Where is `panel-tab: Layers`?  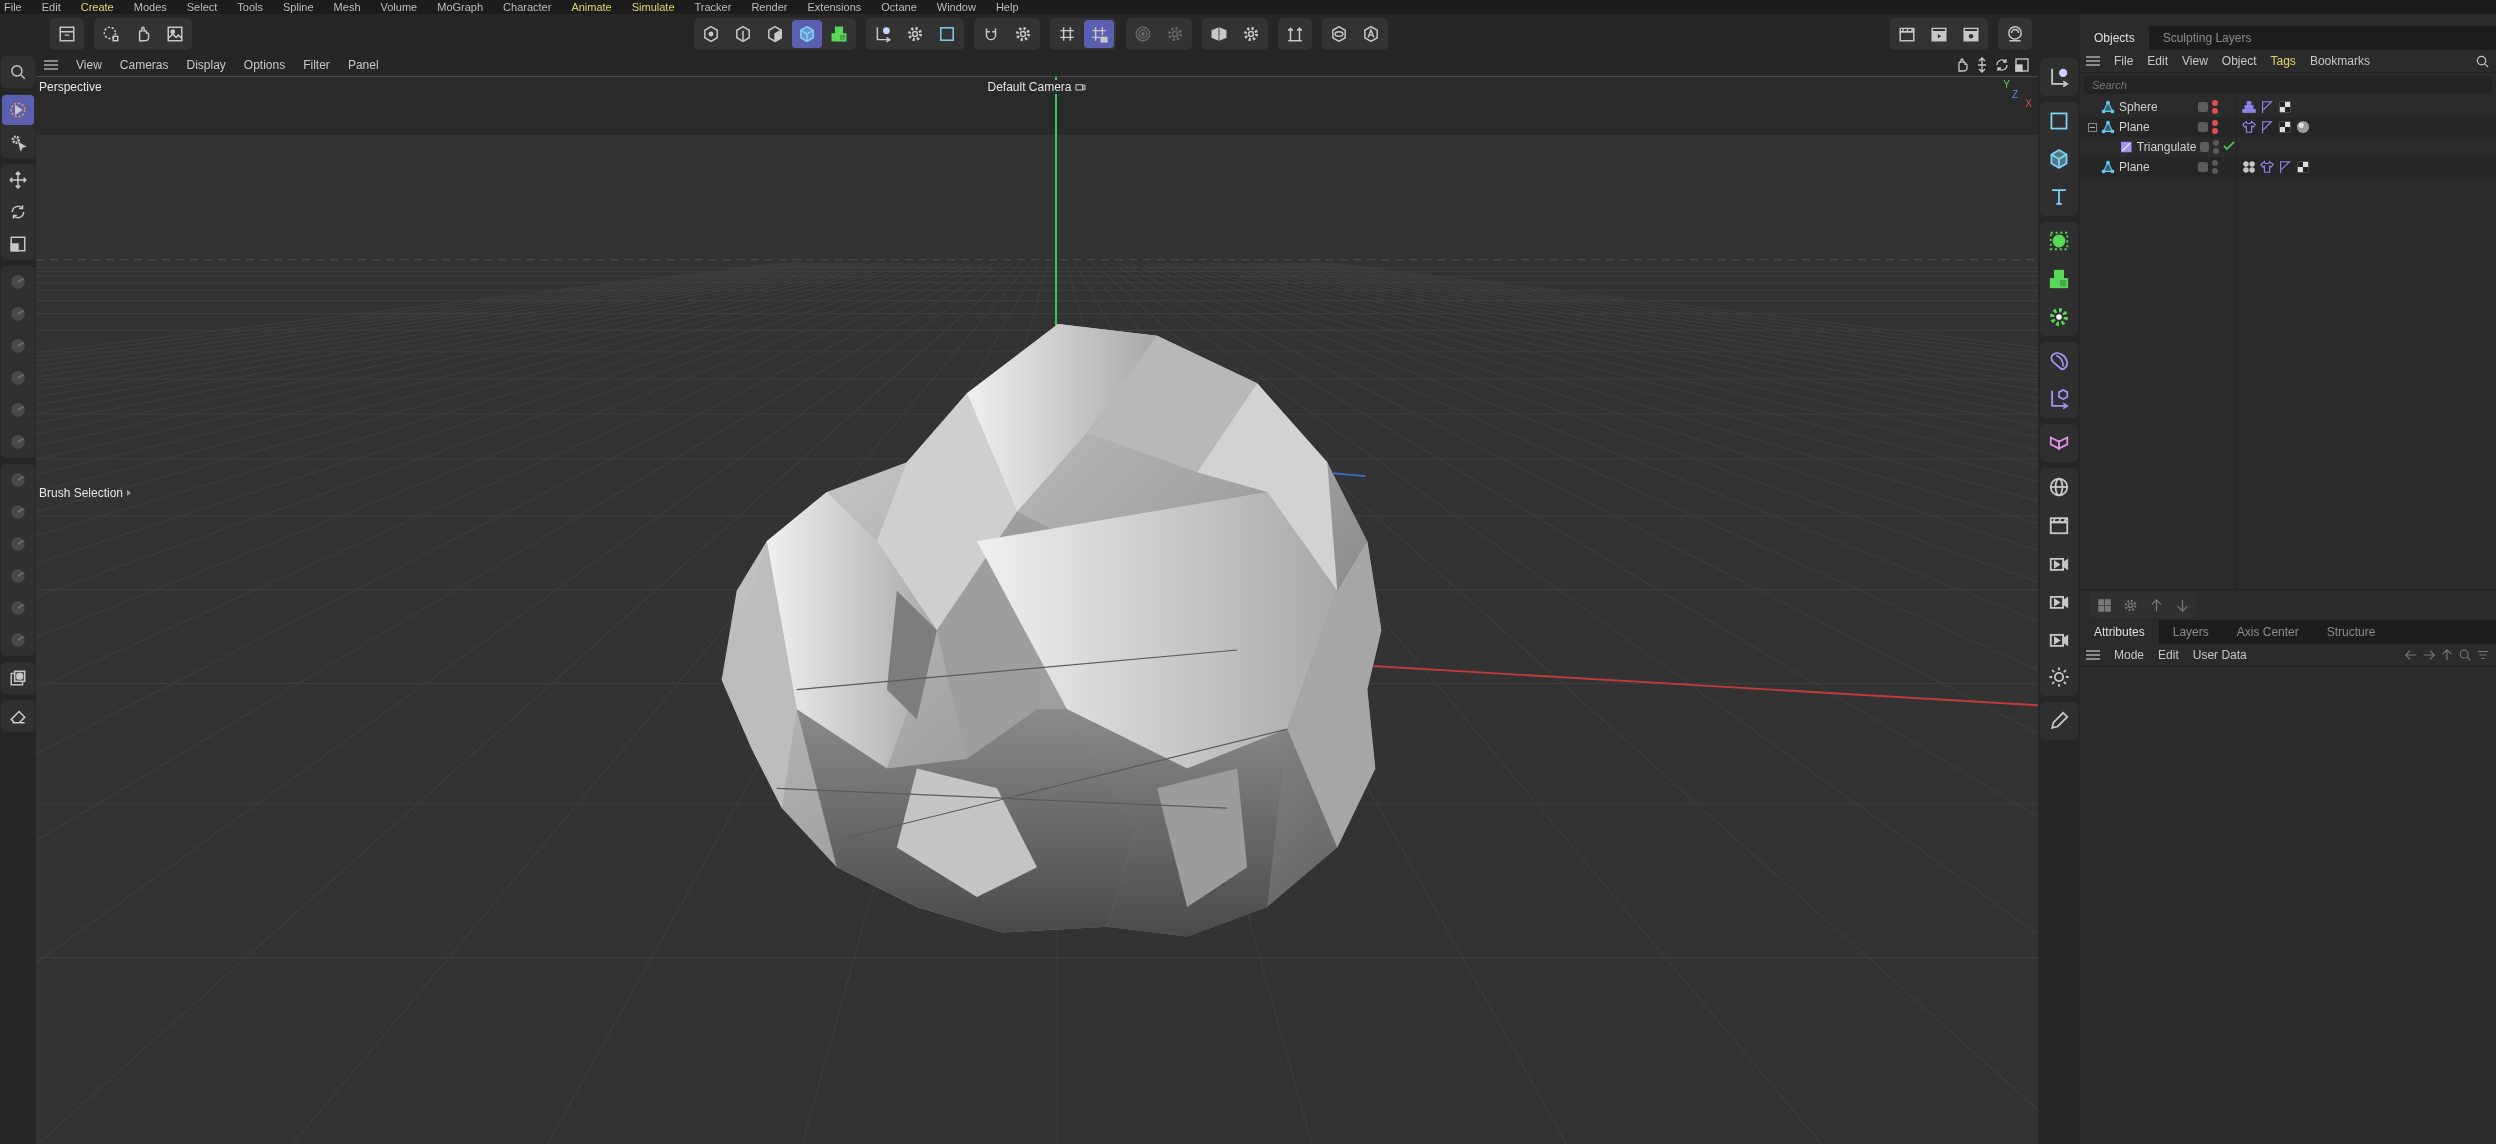 panel-tab: Layers is located at coordinates (2190, 632).